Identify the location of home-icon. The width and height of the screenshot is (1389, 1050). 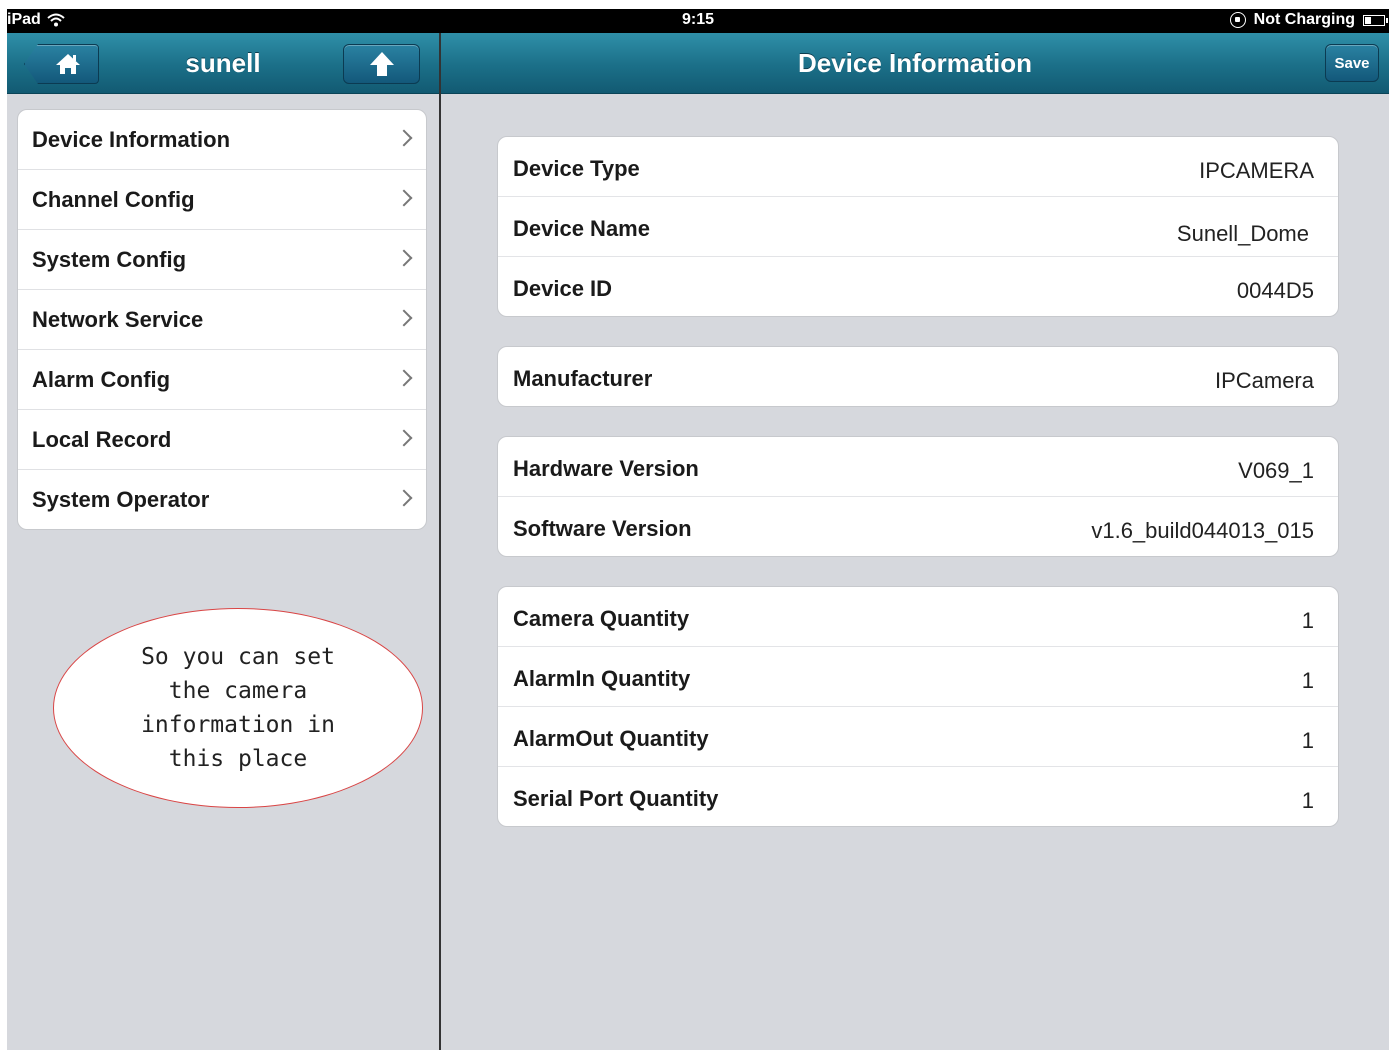
(67, 64).